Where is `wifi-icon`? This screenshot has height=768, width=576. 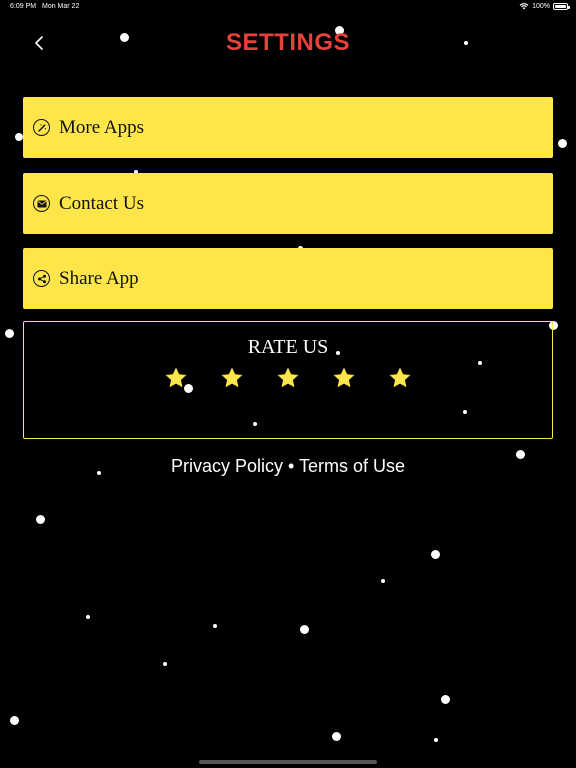
wifi-icon is located at coordinates (524, 6).